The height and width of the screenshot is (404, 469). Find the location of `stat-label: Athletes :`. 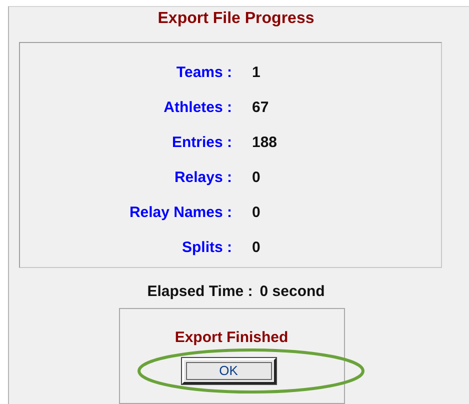

stat-label: Athletes : is located at coordinates (197, 107).